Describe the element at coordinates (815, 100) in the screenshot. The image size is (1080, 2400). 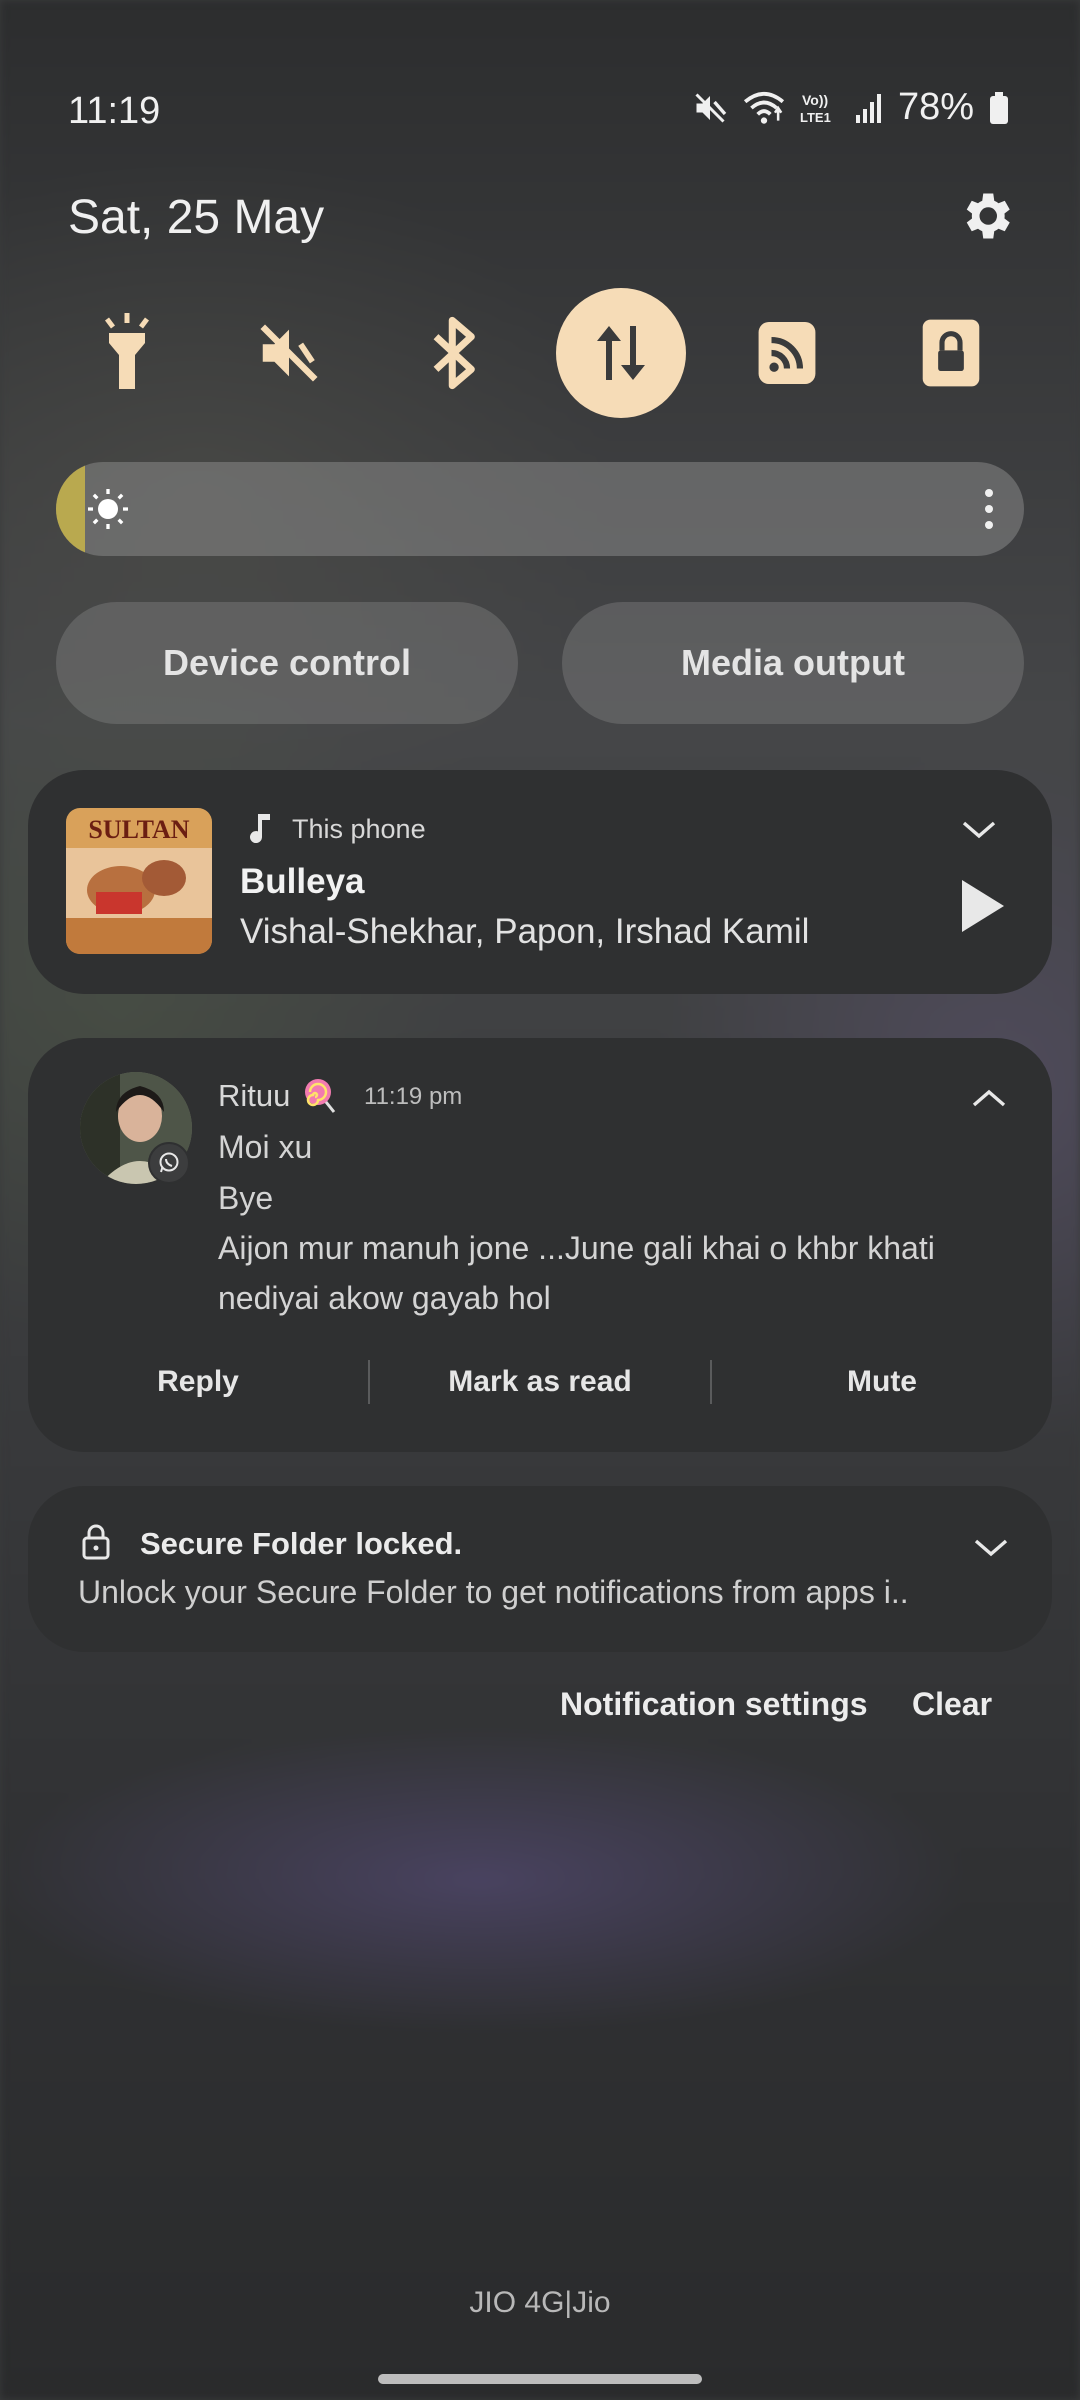
I see `svg-text: Vo))` at that location.